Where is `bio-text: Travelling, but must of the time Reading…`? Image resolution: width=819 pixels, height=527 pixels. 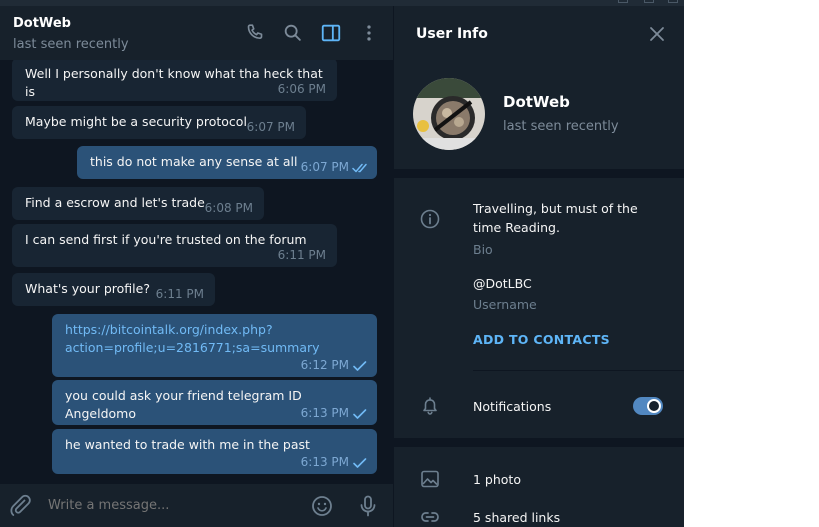 bio-text: Travelling, but must of the time Reading… is located at coordinates (555, 218).